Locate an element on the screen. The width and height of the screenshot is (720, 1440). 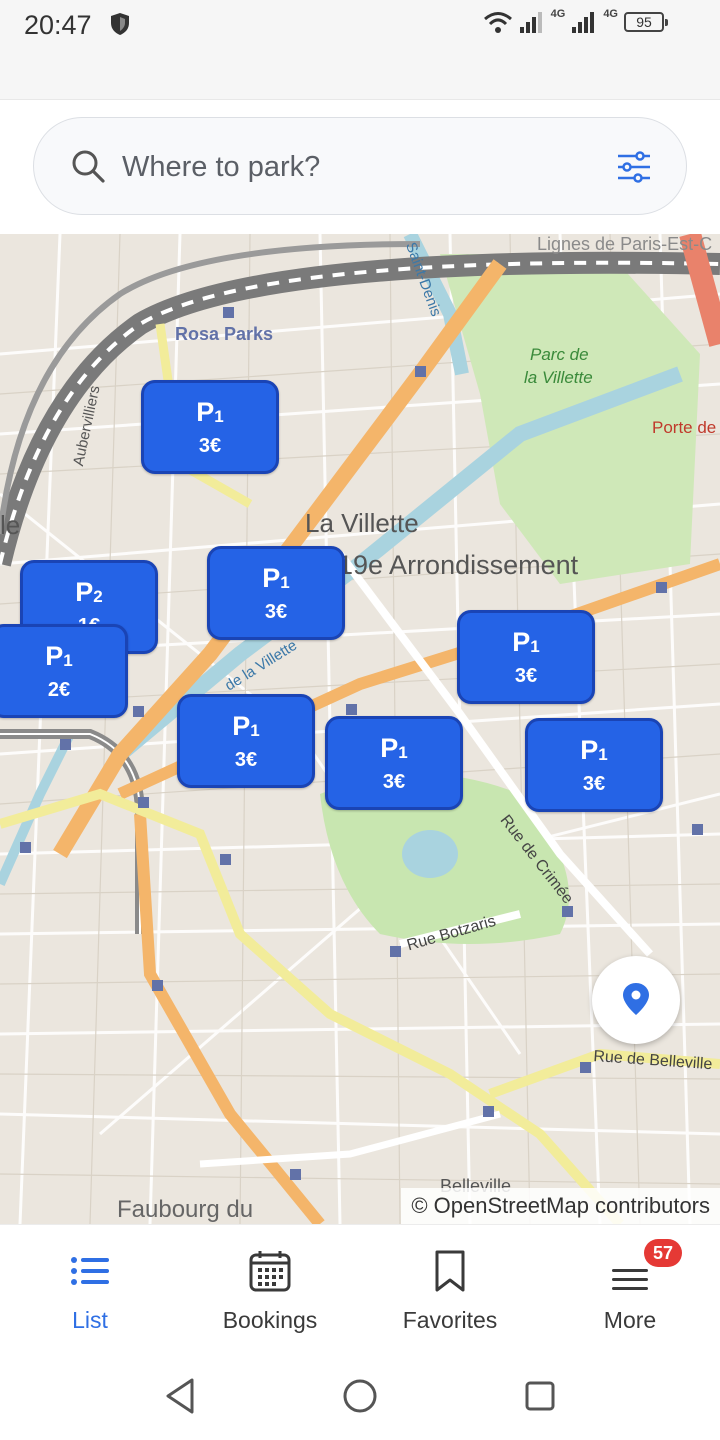
map-label-arrondissement: 19e Arrondissement is located at coordinates (458, 565).